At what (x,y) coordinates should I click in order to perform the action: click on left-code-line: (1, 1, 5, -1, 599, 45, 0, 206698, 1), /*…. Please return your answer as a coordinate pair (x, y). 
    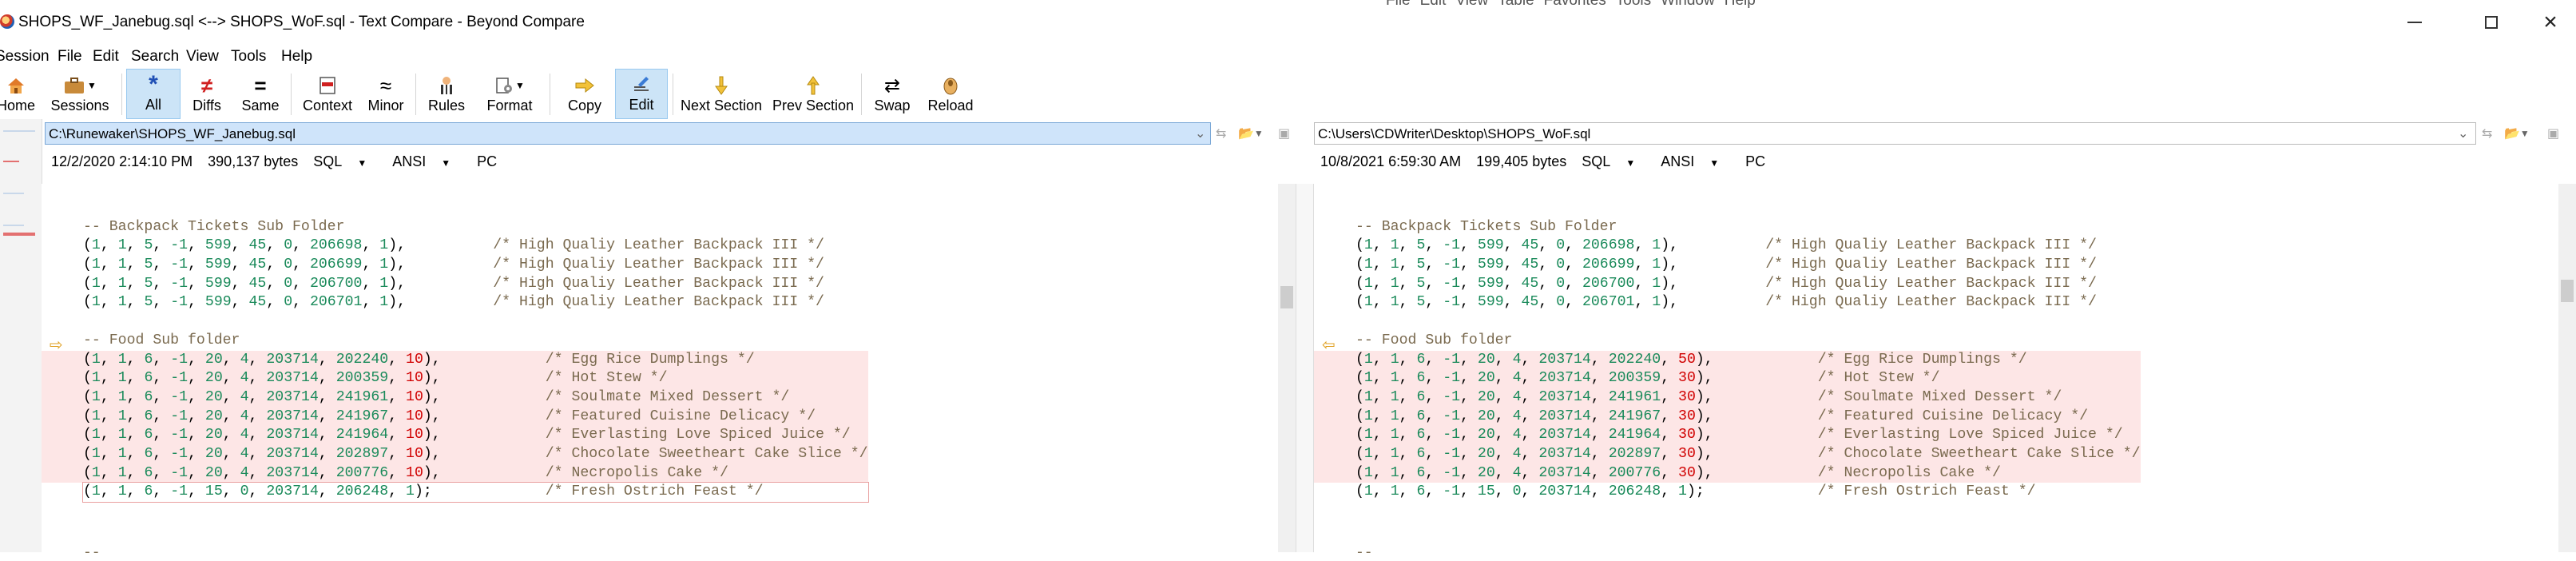
    Looking at the image, I should click on (475, 246).